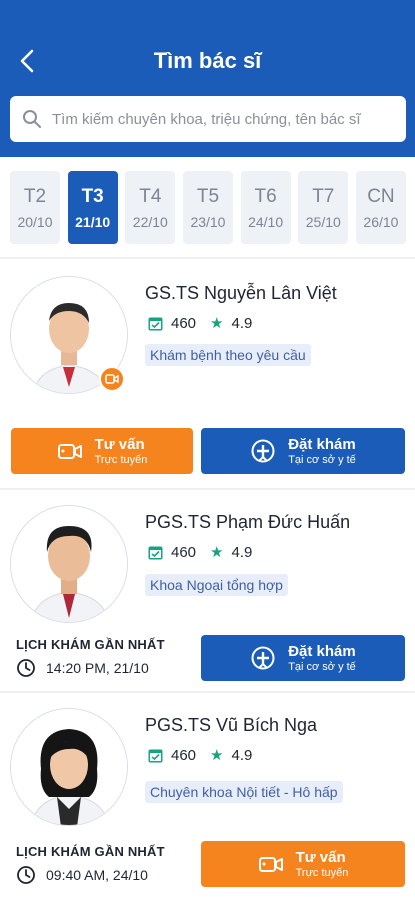 This screenshot has height=900, width=415. I want to click on date-tab-date: 20/10, so click(35, 221).